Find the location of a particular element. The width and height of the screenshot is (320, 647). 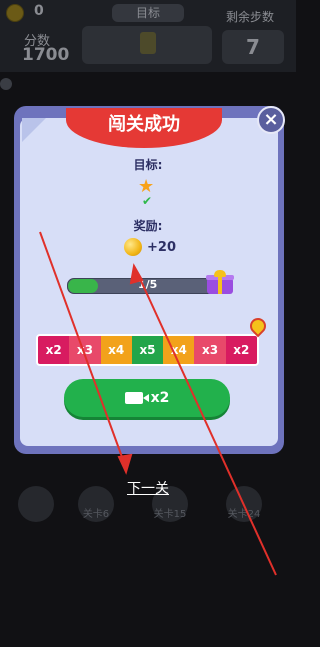

coin-count: 0 is located at coordinates (39, 11).